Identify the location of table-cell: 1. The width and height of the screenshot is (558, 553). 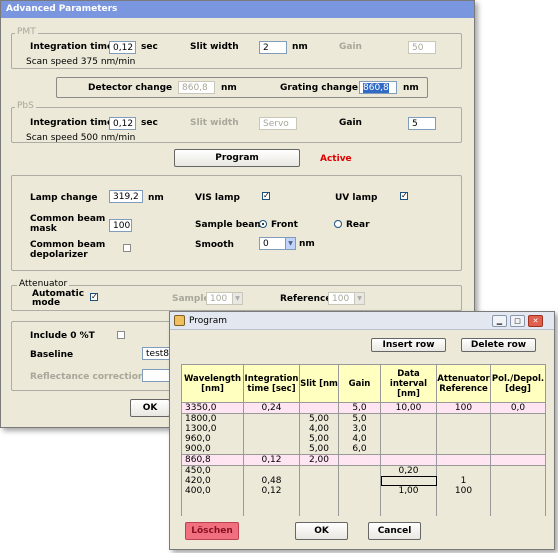
(463, 481).